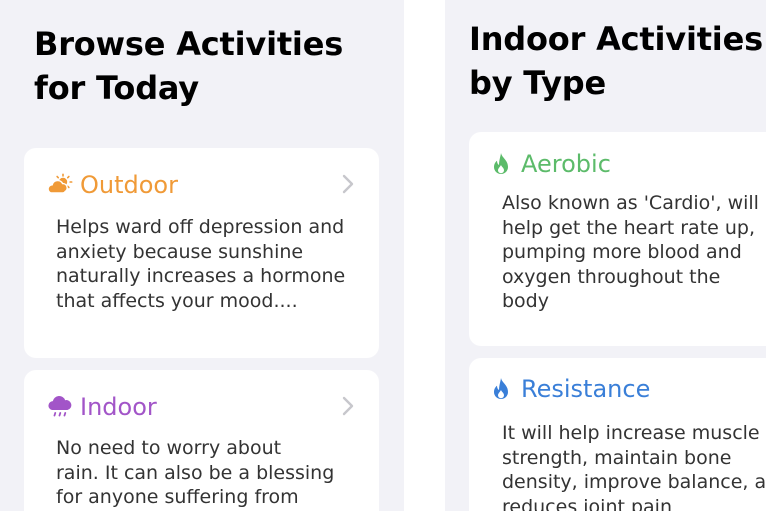 Image resolution: width=766 pixels, height=511 pixels. I want to click on card-title: Aerobic, so click(566, 164).